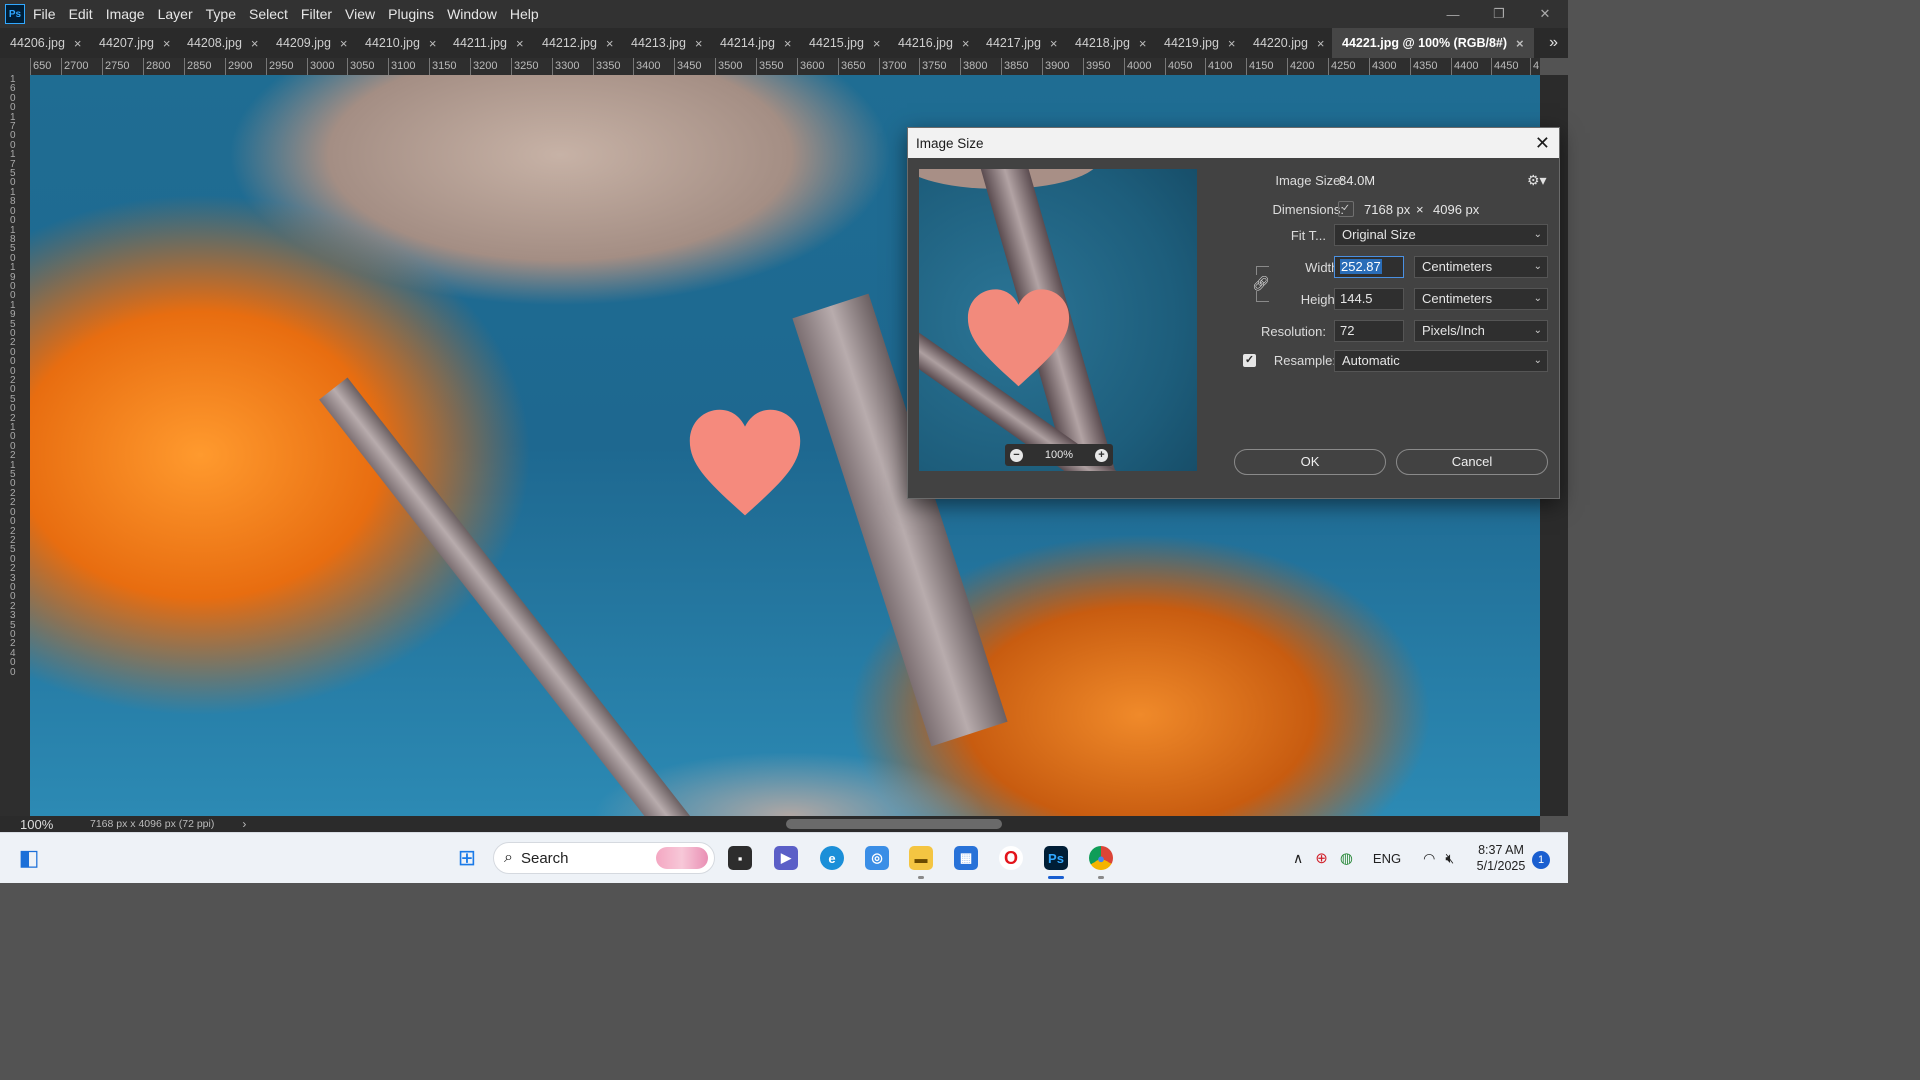 The width and height of the screenshot is (1920, 1080). What do you see at coordinates (934, 43) in the screenshot?
I see `document-tab: 44216.jpg ×` at bounding box center [934, 43].